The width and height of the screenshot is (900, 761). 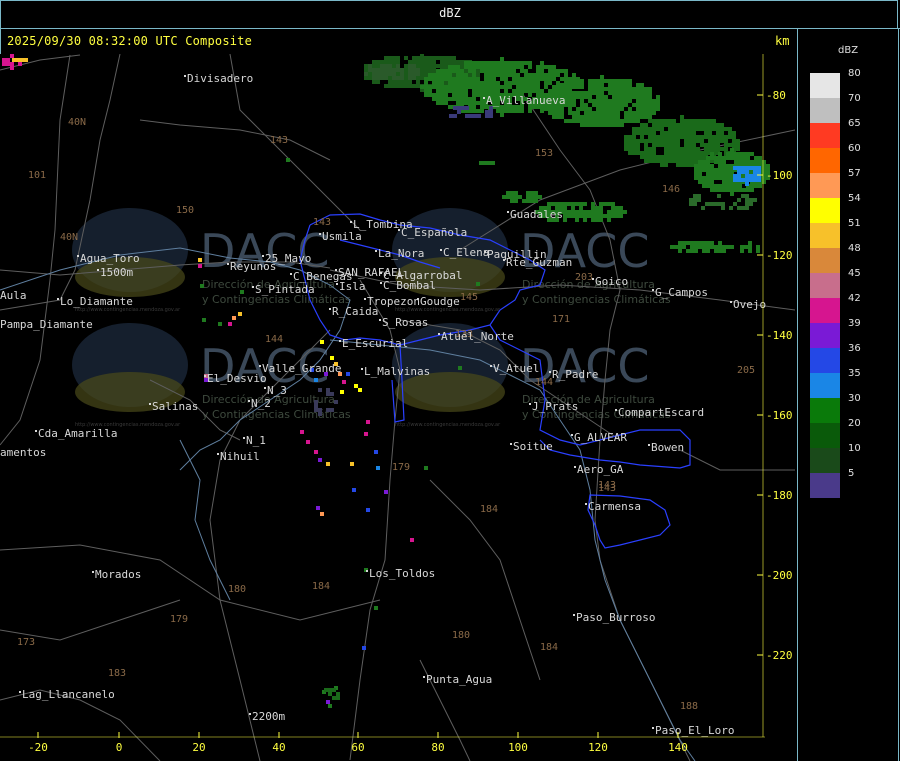 What do you see at coordinates (96, 301) in the screenshot?
I see `place-label: Lo_Diamante` at bounding box center [96, 301].